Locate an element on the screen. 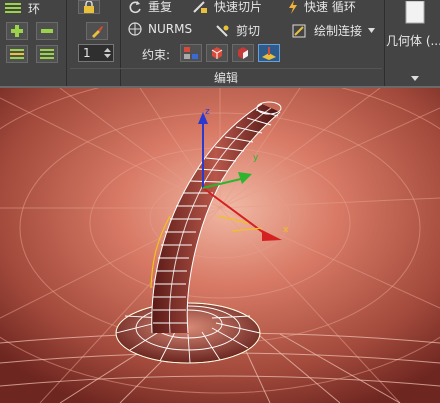 Image resolution: width=440 pixels, height=403 pixels. paint-connect-button: 绘制连接 is located at coordinates (334, 30).